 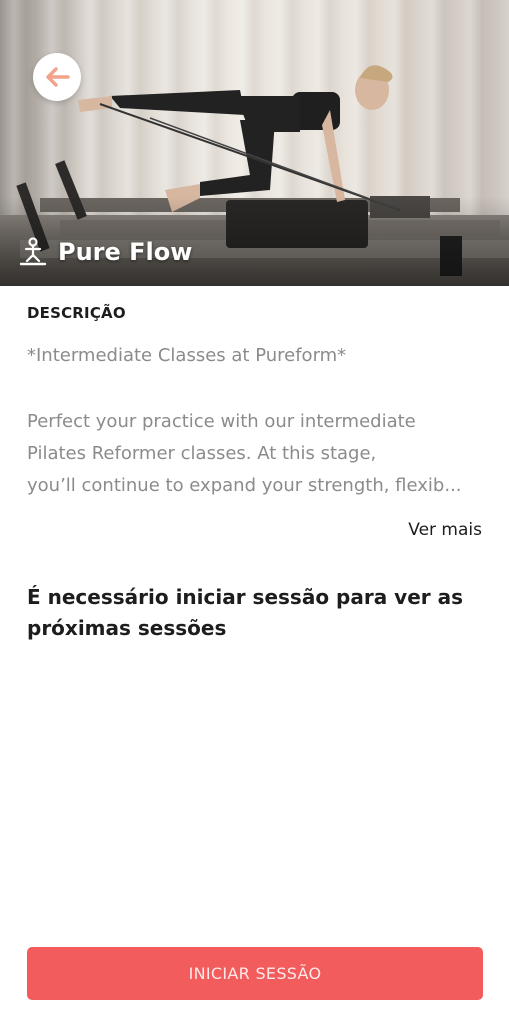 I want to click on class-title: Pure Flow, so click(x=105, y=252).